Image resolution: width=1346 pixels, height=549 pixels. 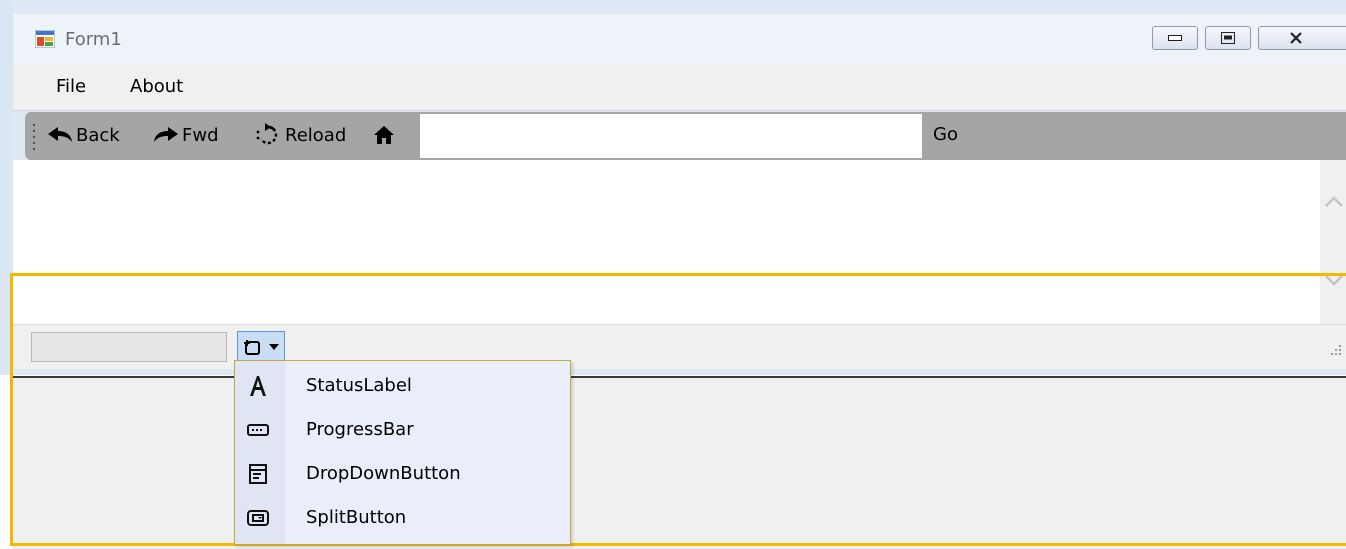 What do you see at coordinates (258, 474) in the screenshot?
I see `dropdown-button-icon` at bounding box center [258, 474].